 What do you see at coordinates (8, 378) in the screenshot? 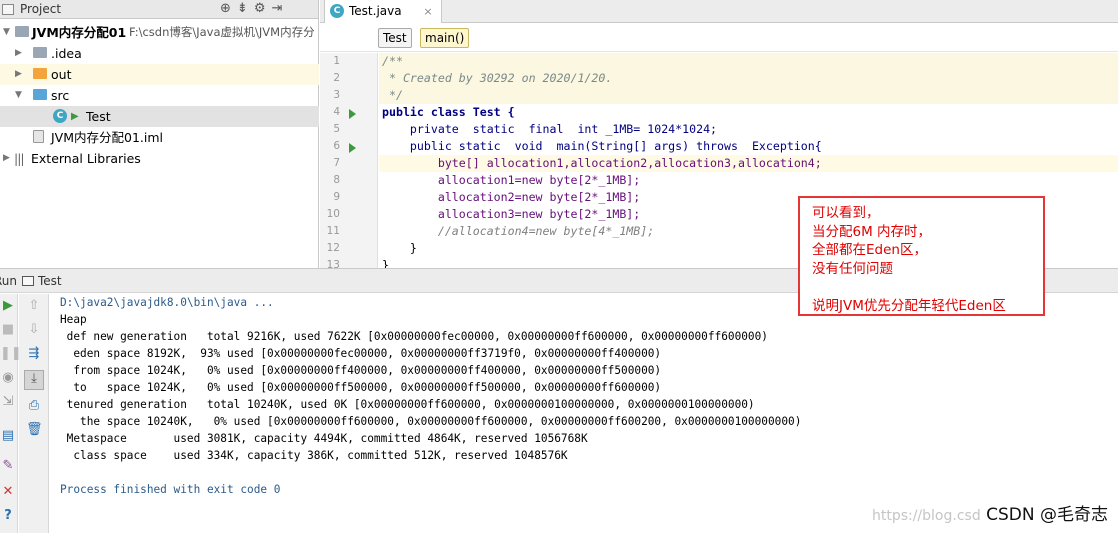
I see `dump-threads-icon: ◉` at bounding box center [8, 378].